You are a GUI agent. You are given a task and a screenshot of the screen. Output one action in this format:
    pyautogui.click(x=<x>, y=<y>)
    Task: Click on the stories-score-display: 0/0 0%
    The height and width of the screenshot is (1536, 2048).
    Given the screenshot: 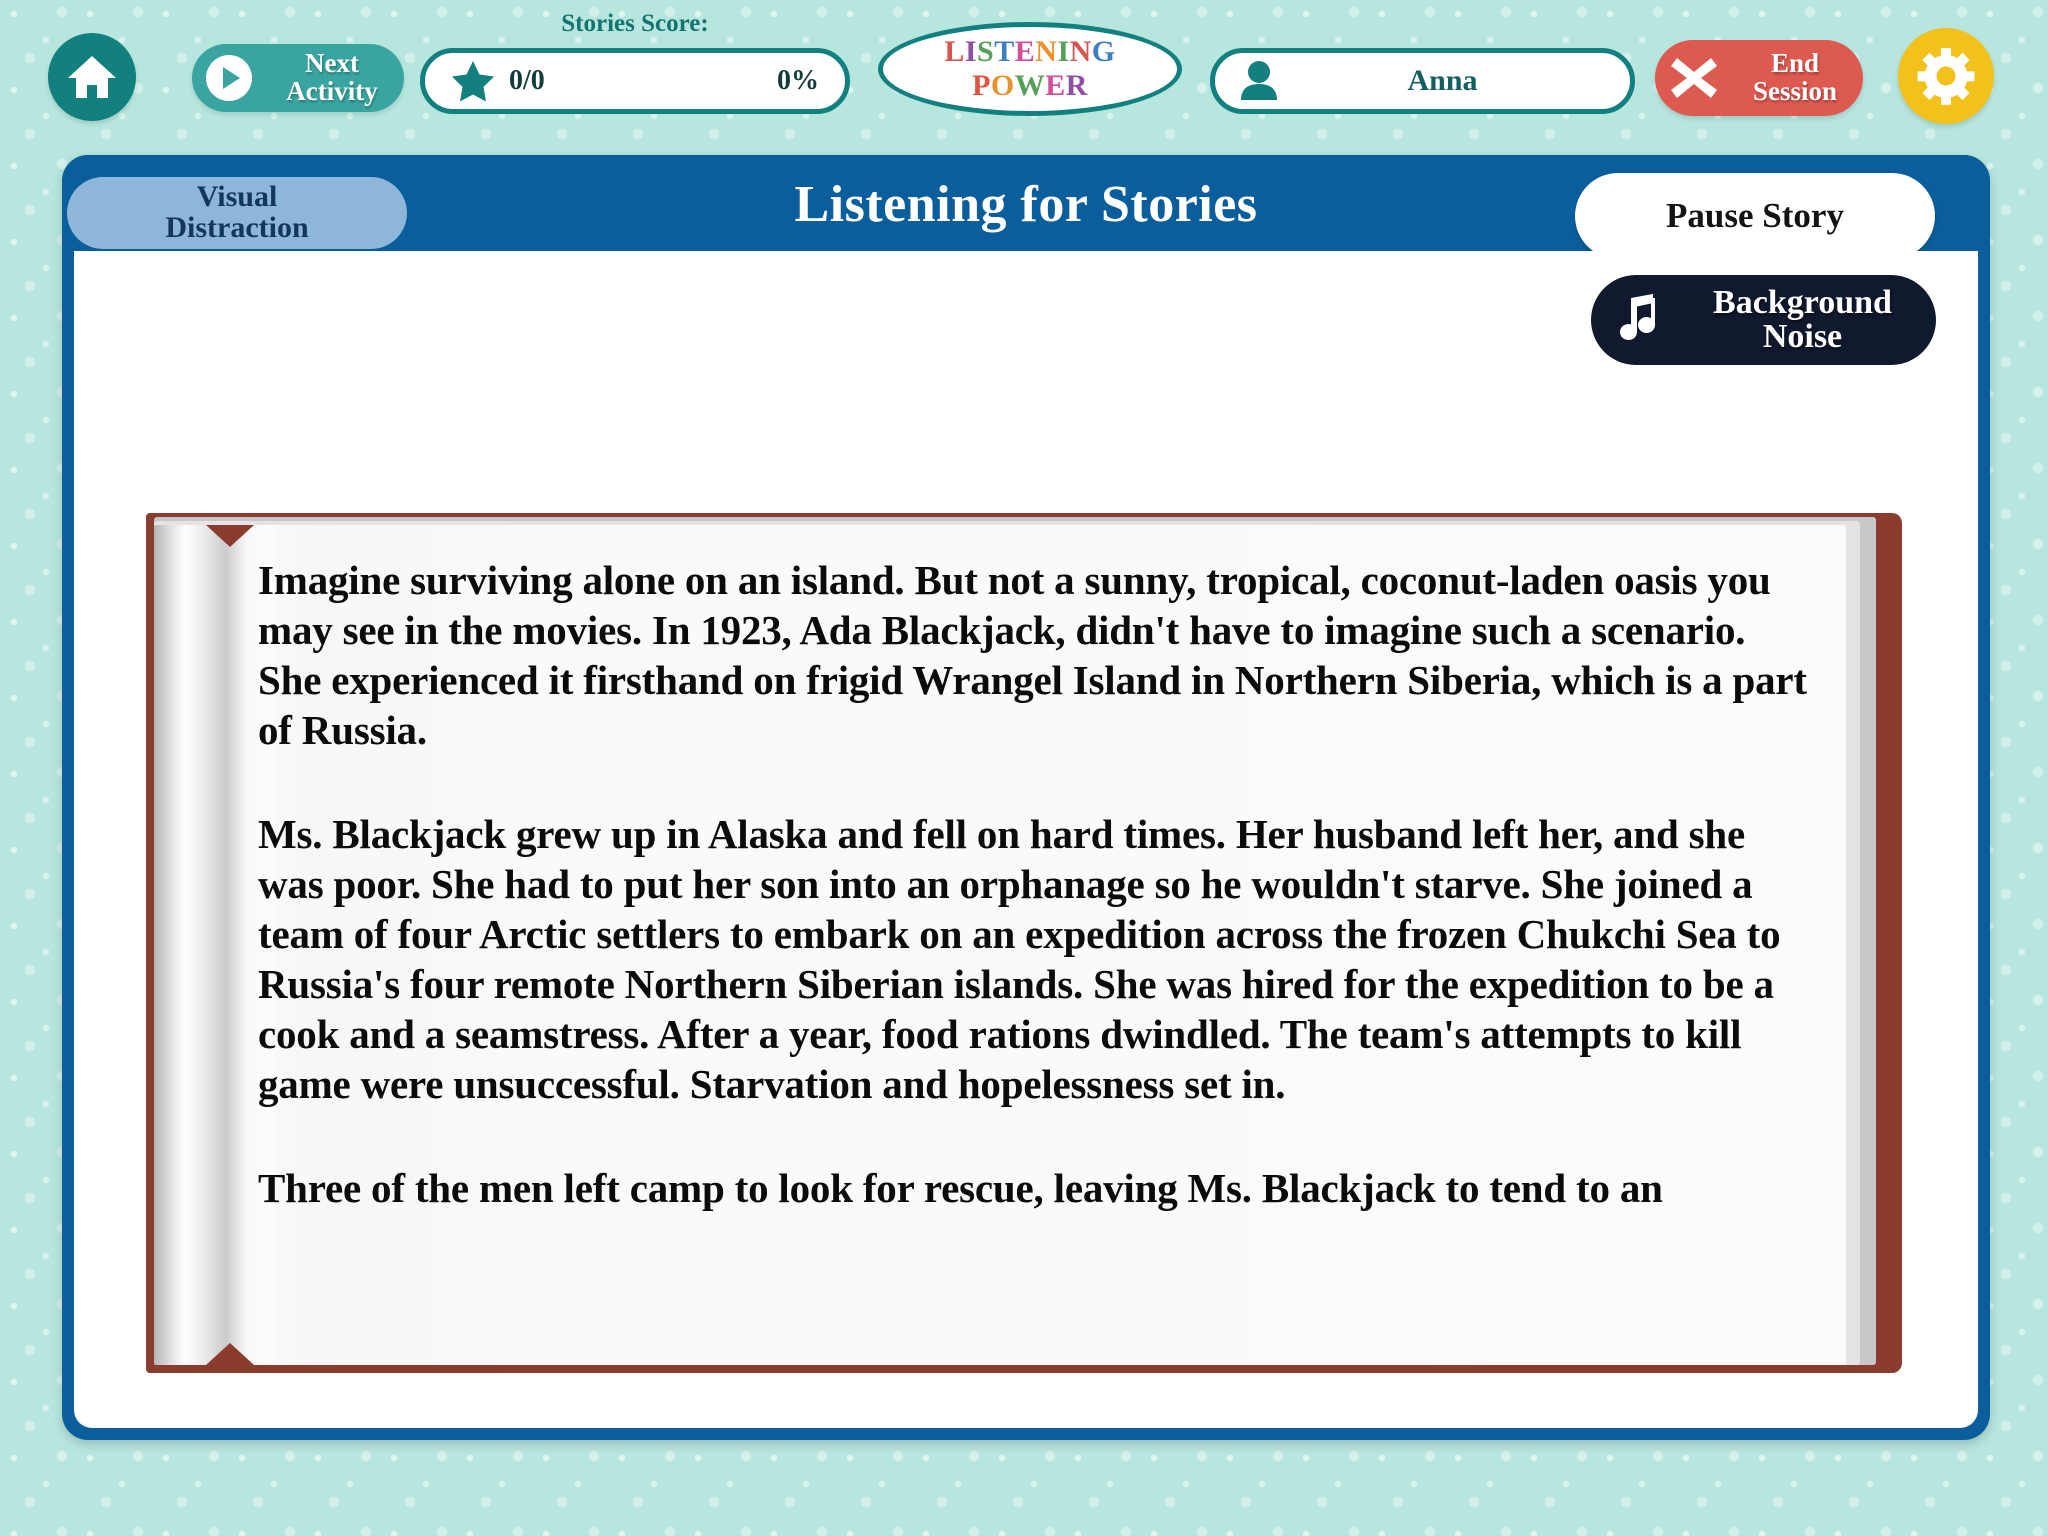 What is the action you would take?
    pyautogui.click(x=635, y=81)
    